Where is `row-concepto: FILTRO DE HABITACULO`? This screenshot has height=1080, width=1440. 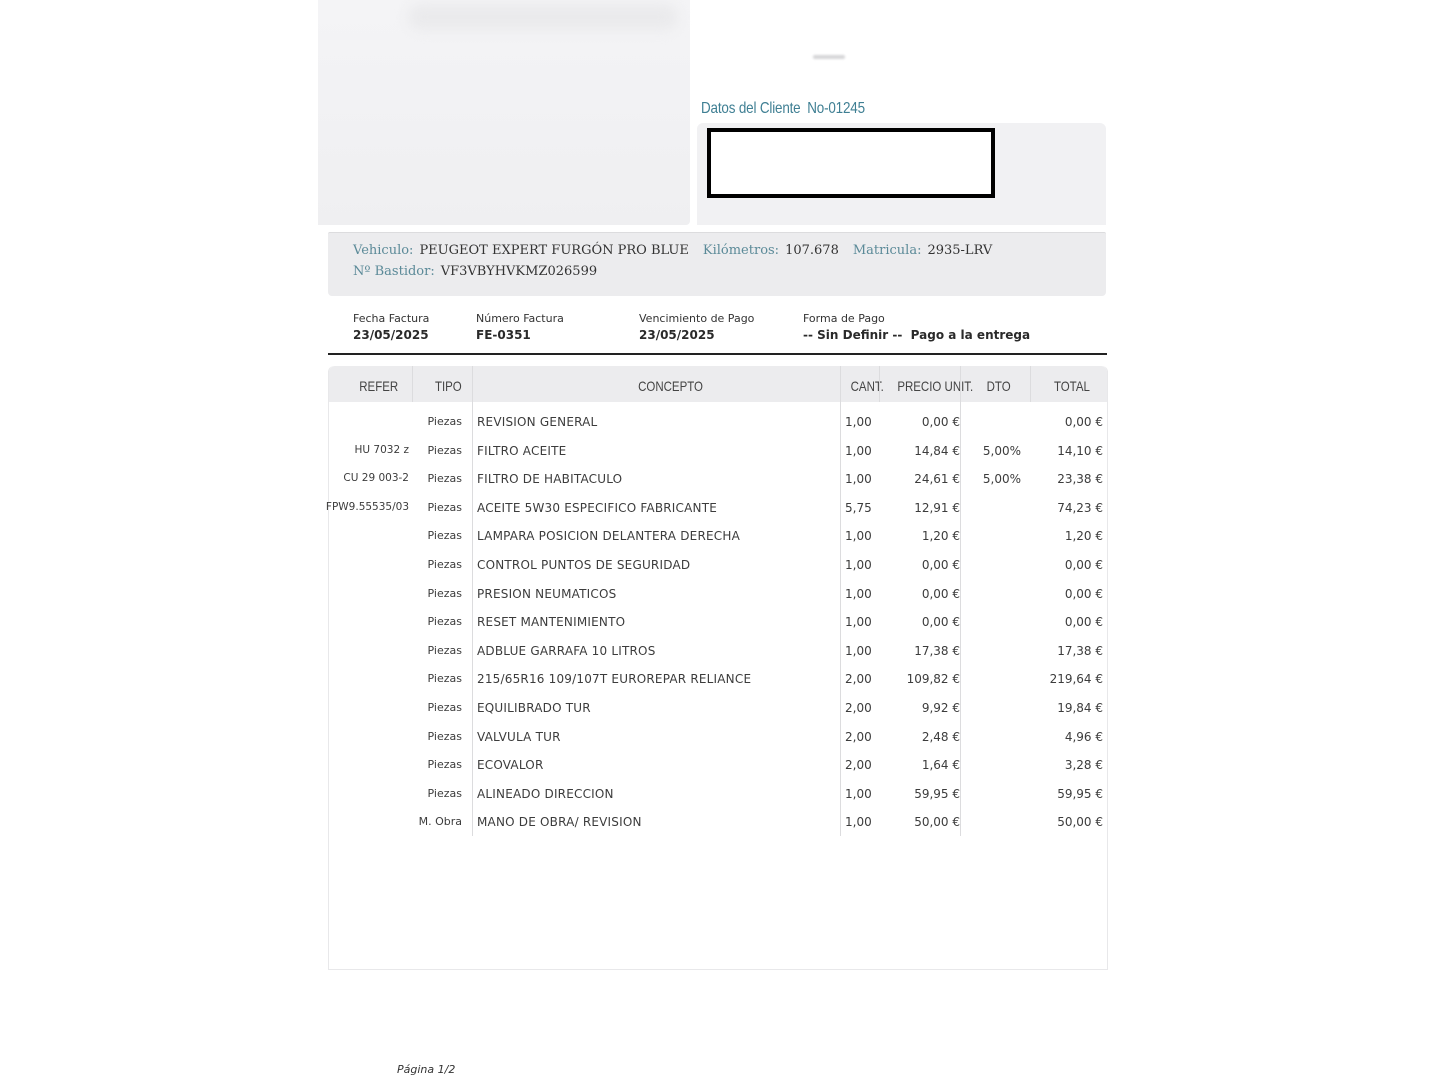 row-concepto: FILTRO DE HABITACULO is located at coordinates (550, 479).